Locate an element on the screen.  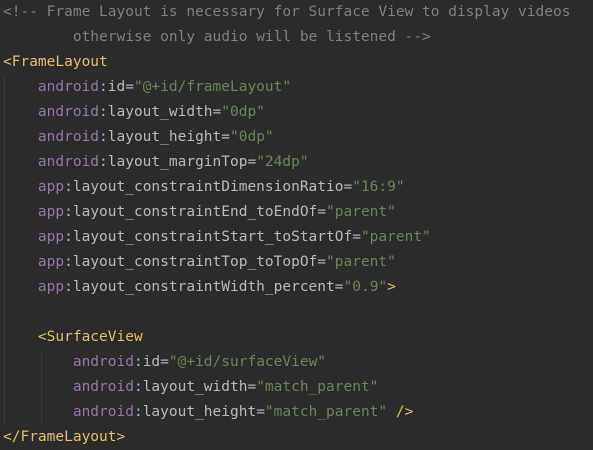
code-line-surfaceview-open: <SurfaceView is located at coordinates (73, 337).